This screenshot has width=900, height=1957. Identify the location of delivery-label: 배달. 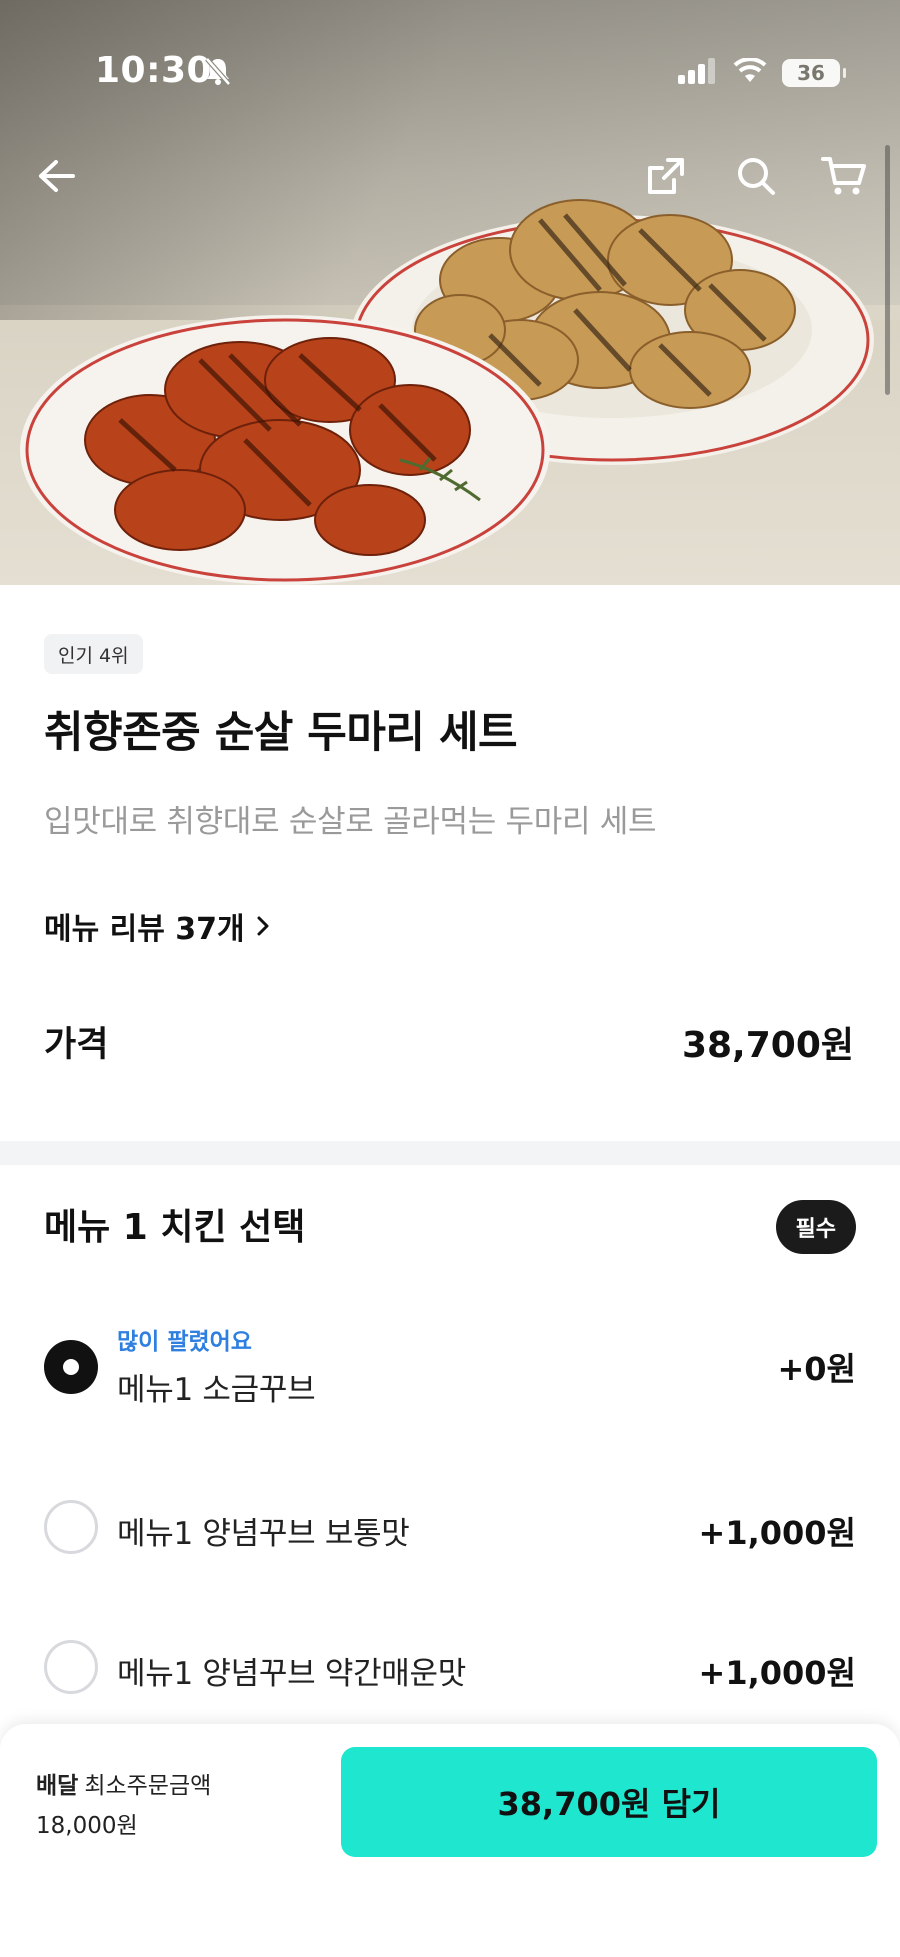
(57, 1786).